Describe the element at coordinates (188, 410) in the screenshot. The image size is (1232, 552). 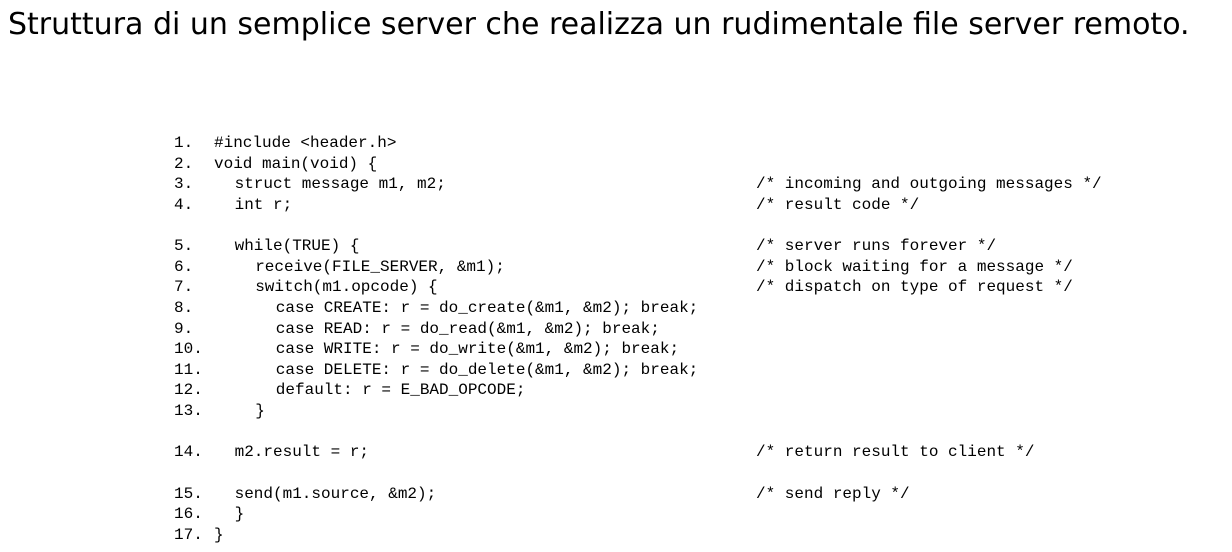
I see `line-number: 13.` at that location.